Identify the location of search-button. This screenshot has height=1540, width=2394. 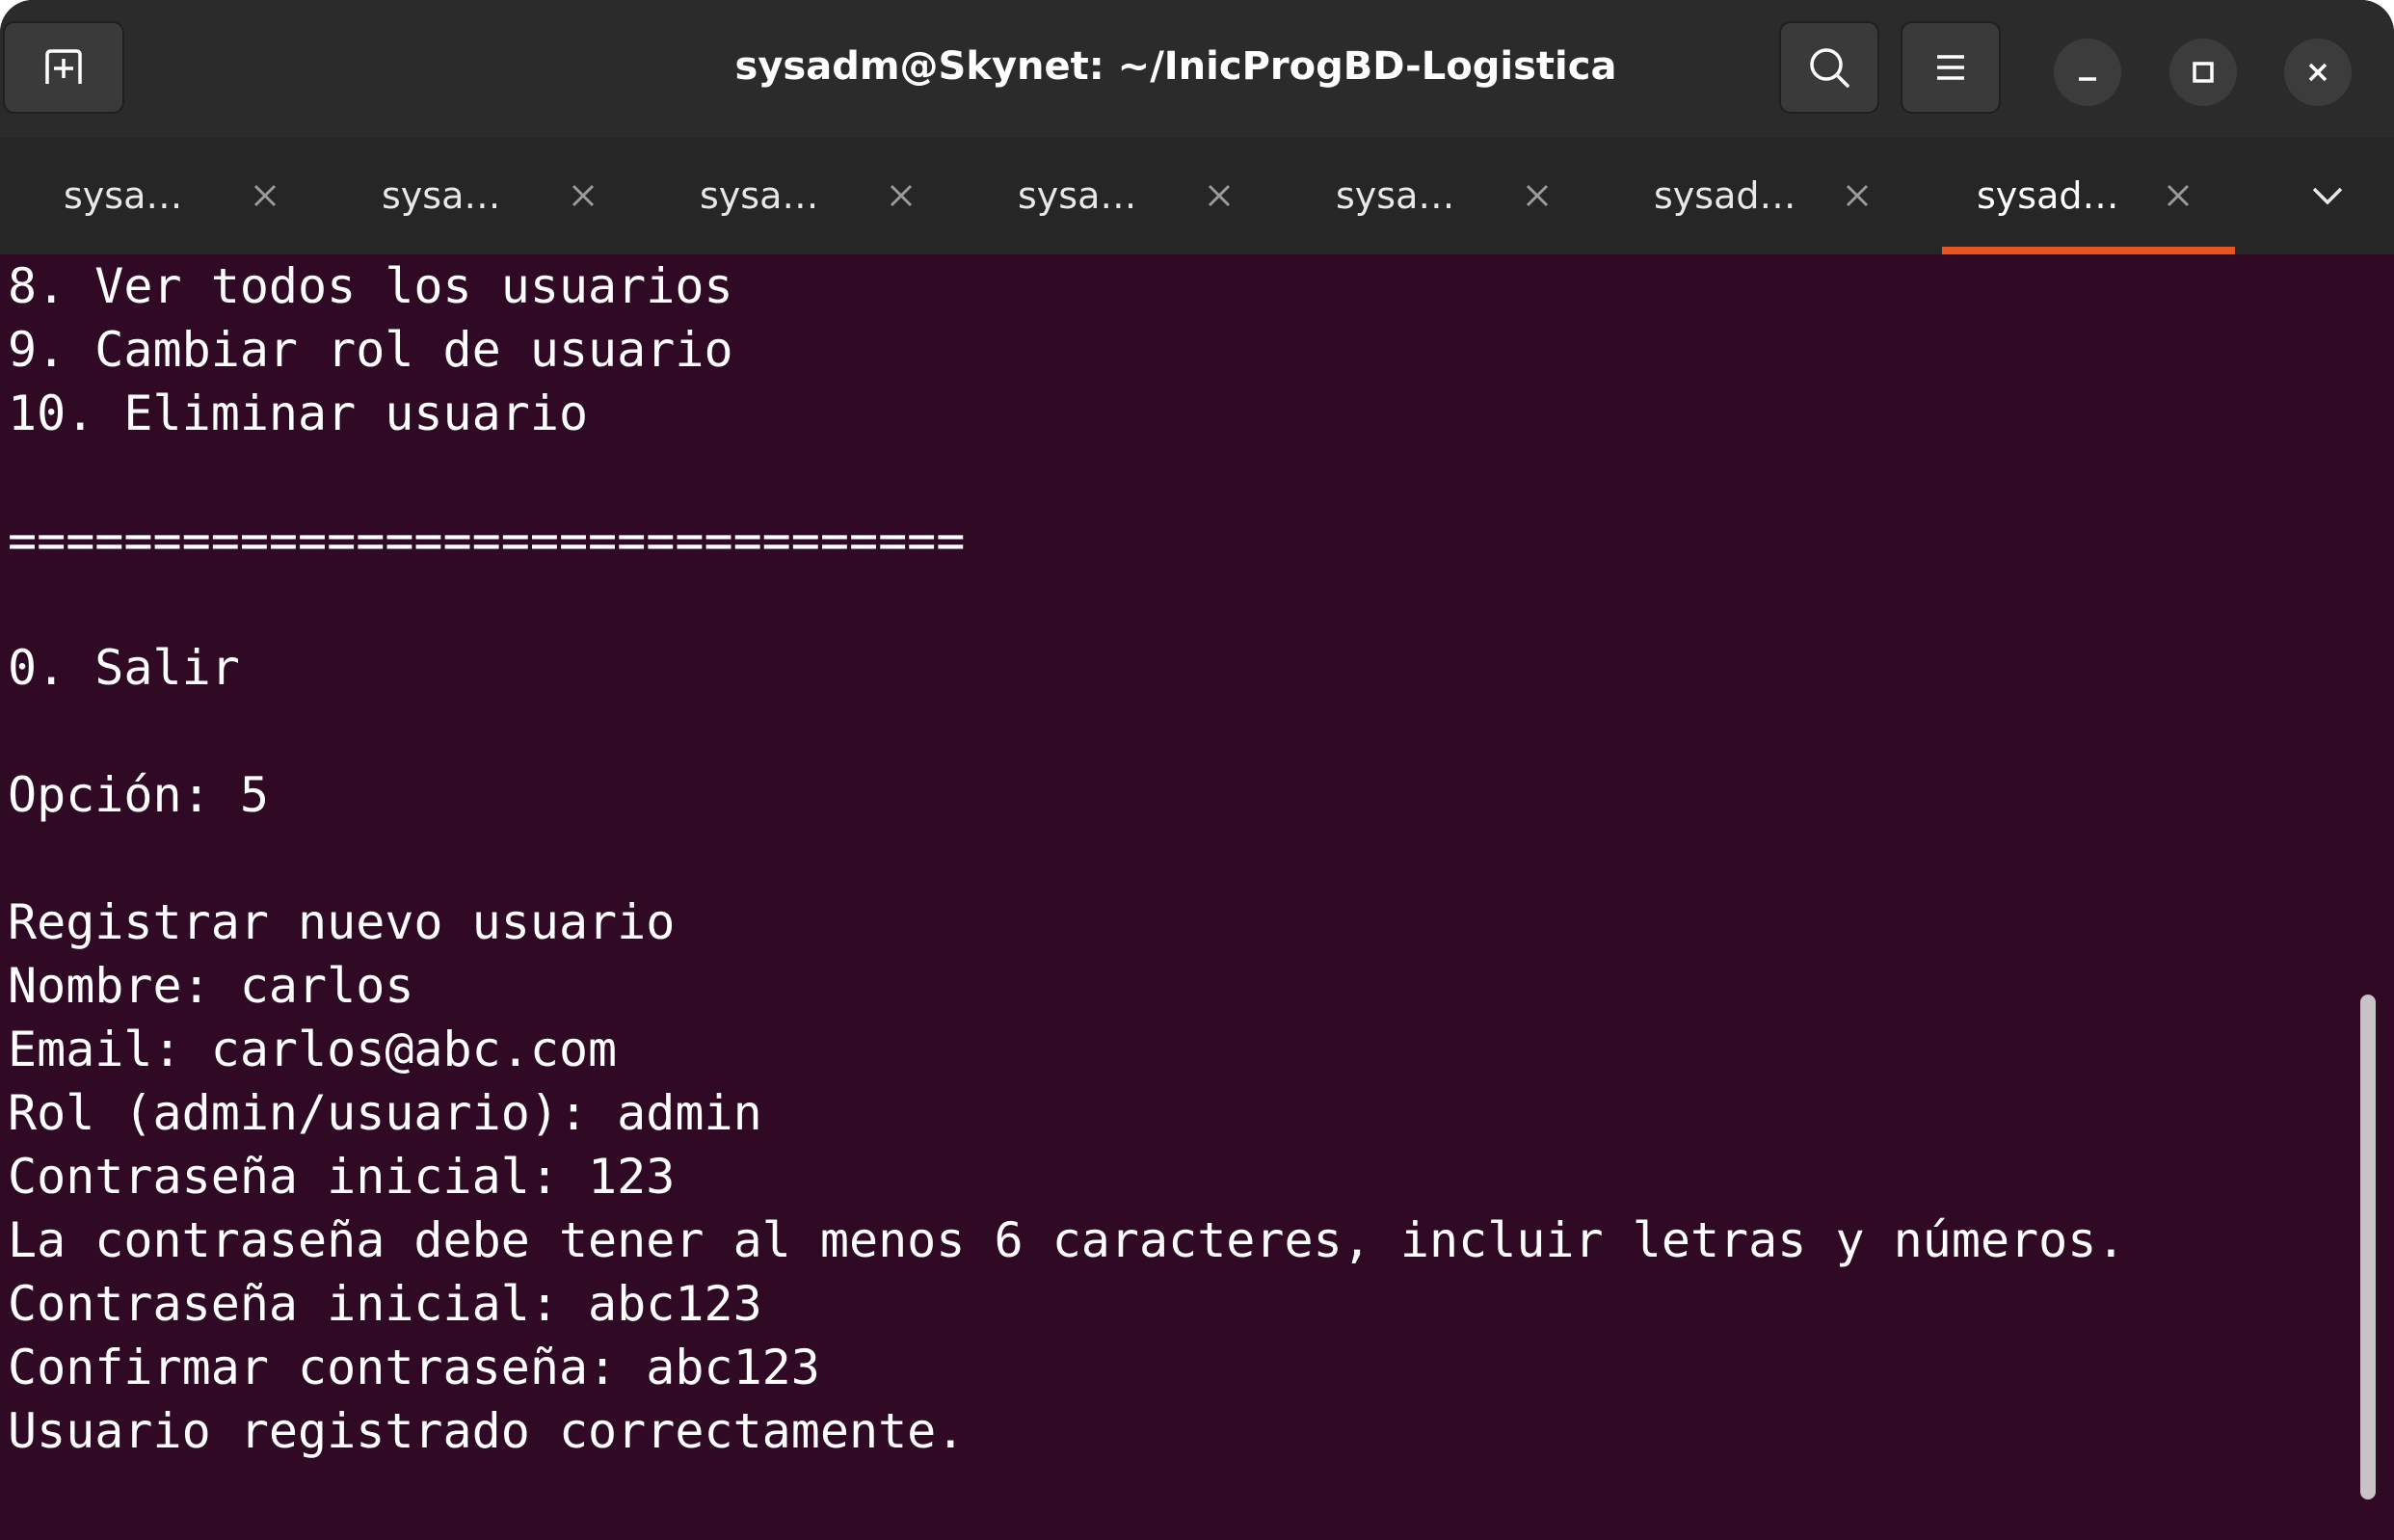
(1829, 67).